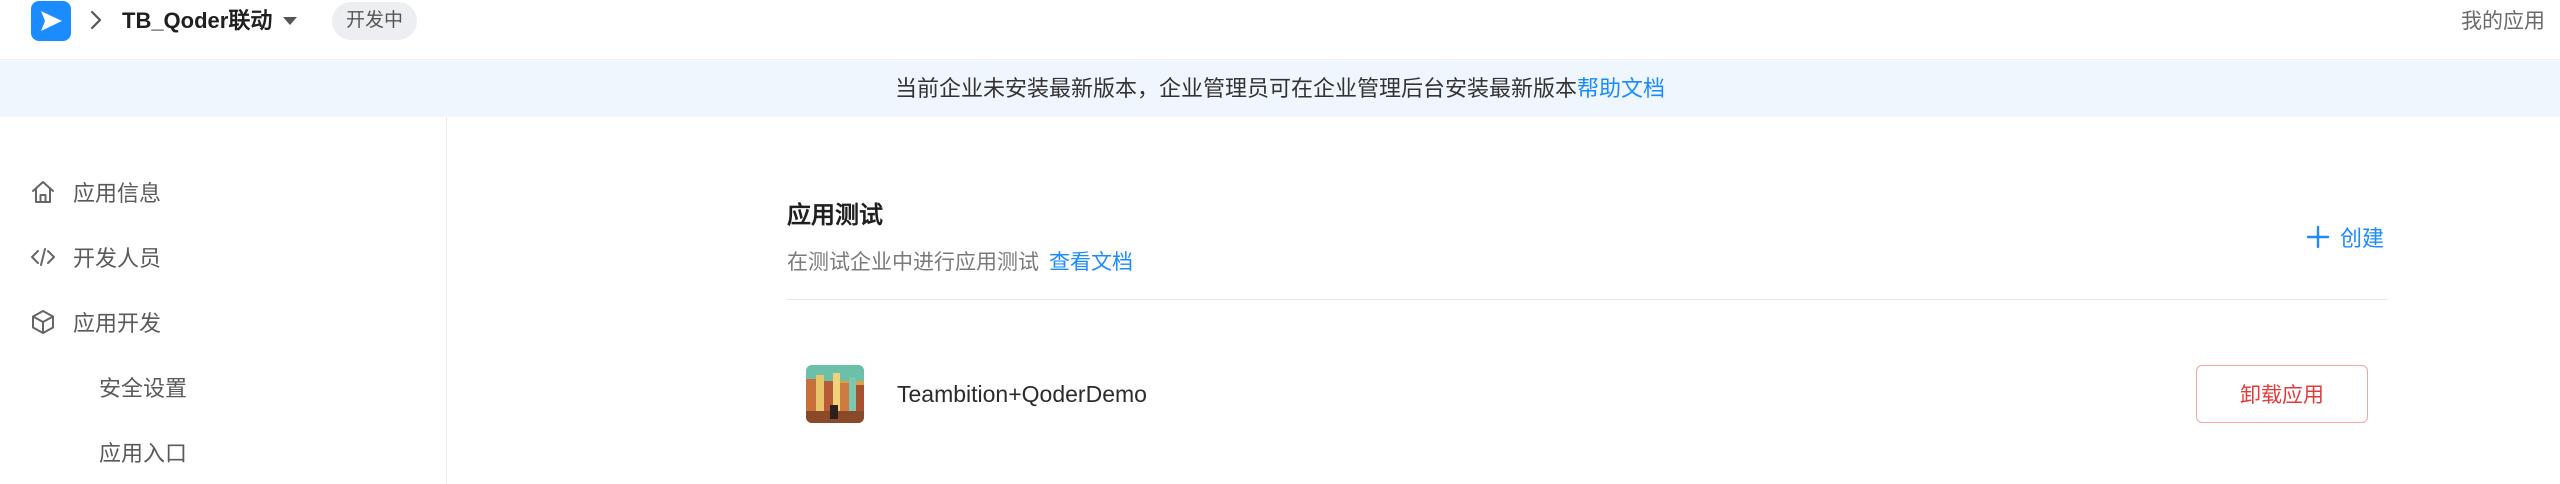 The height and width of the screenshot is (484, 2560). What do you see at coordinates (835, 215) in the screenshot?
I see `section-title: 应用测试` at bounding box center [835, 215].